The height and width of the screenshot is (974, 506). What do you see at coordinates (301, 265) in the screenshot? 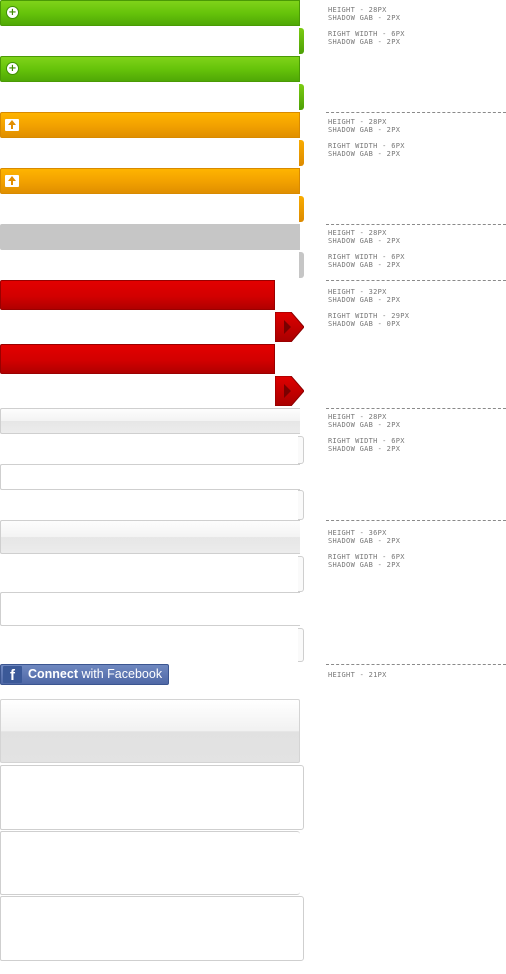
I see `gray-right-cap` at bounding box center [301, 265].